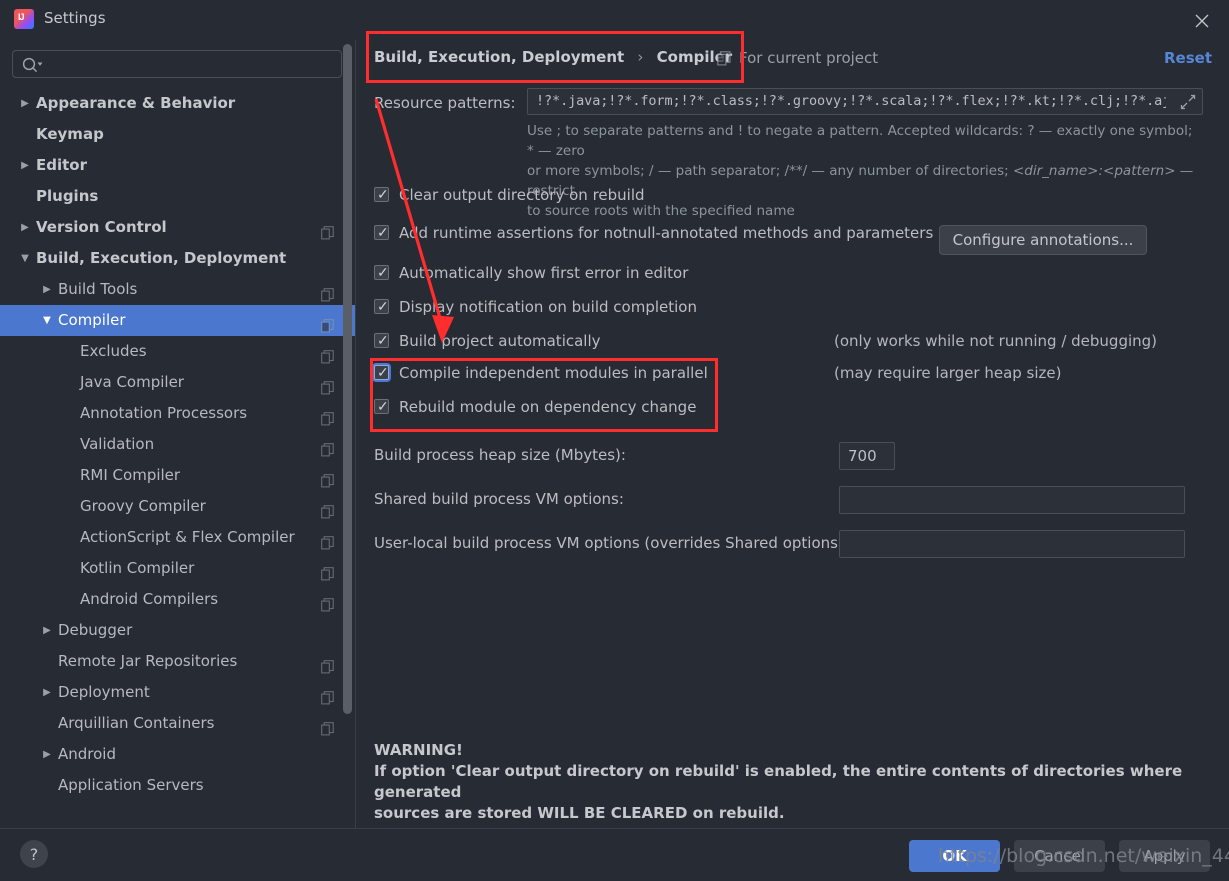  What do you see at coordinates (92, 320) in the screenshot?
I see `sidebar-item-label: Compiler` at bounding box center [92, 320].